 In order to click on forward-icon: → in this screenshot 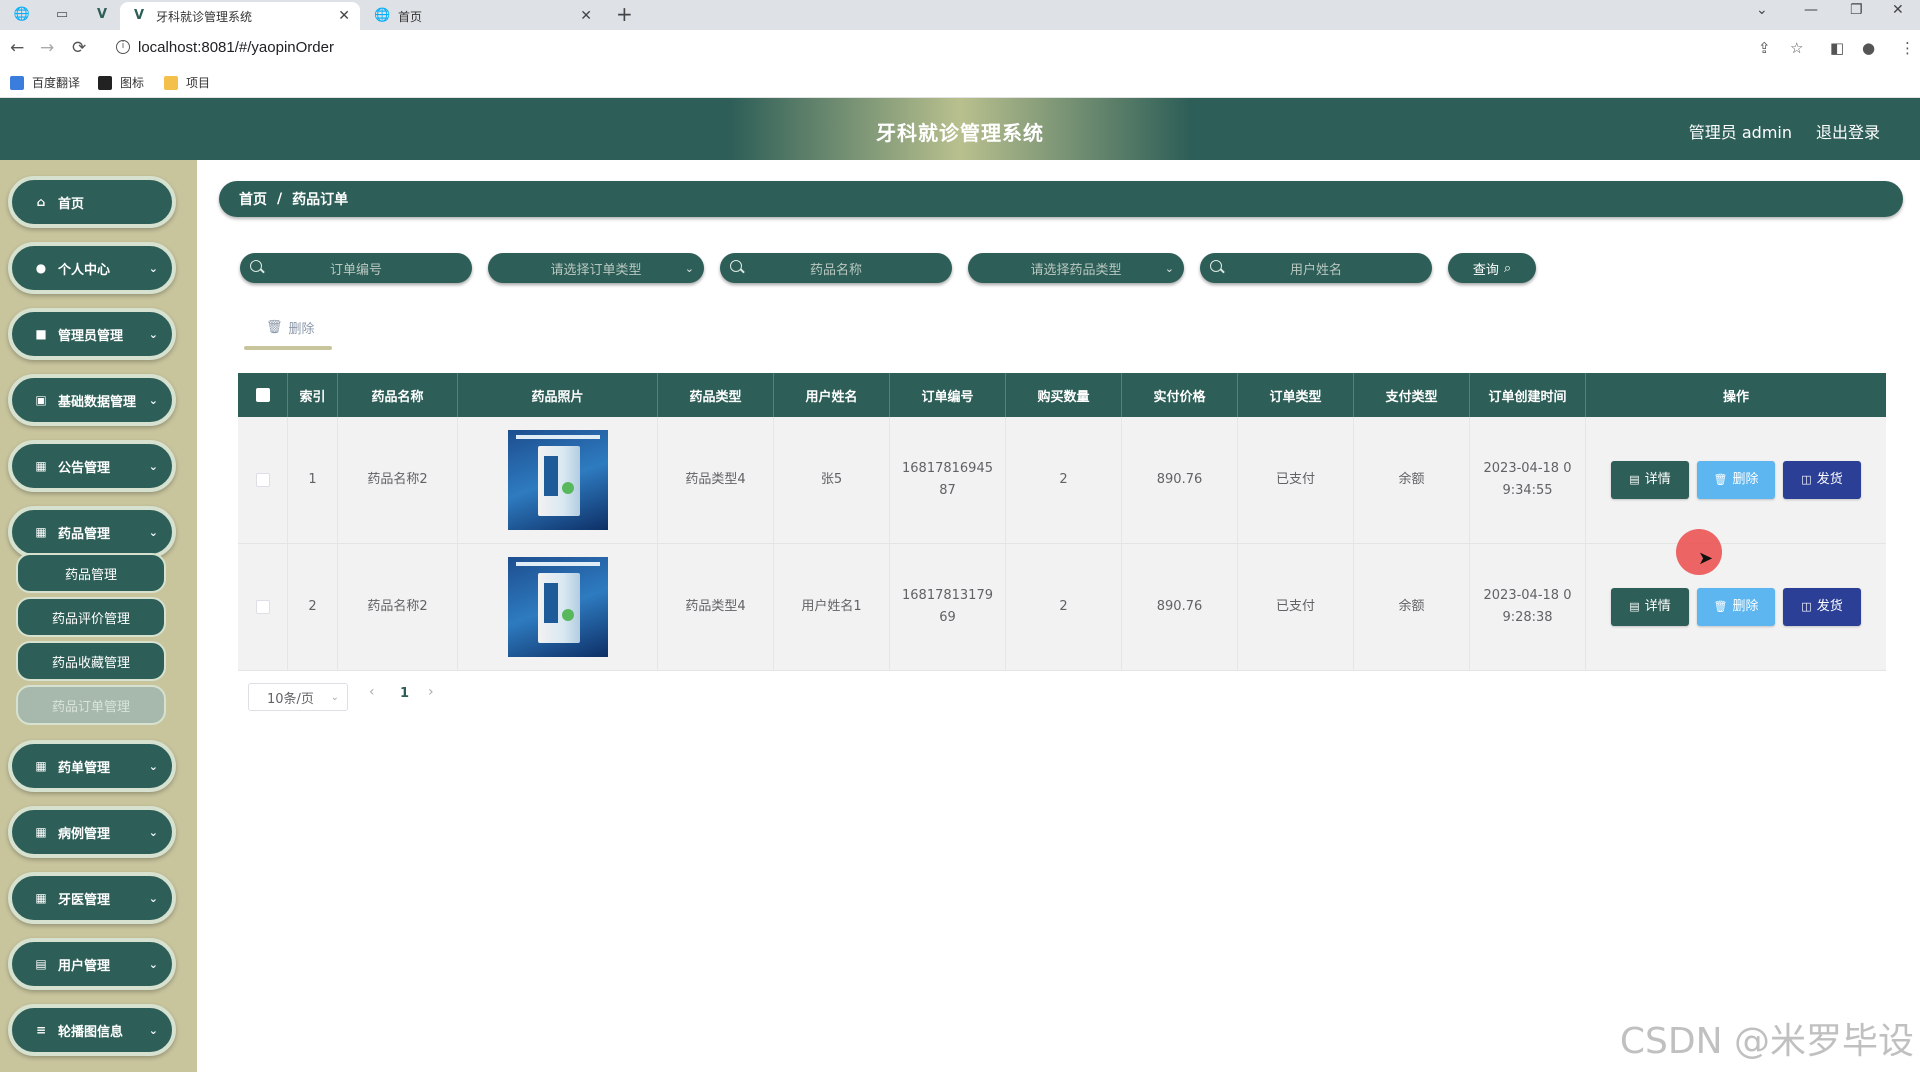, I will do `click(47, 48)`.